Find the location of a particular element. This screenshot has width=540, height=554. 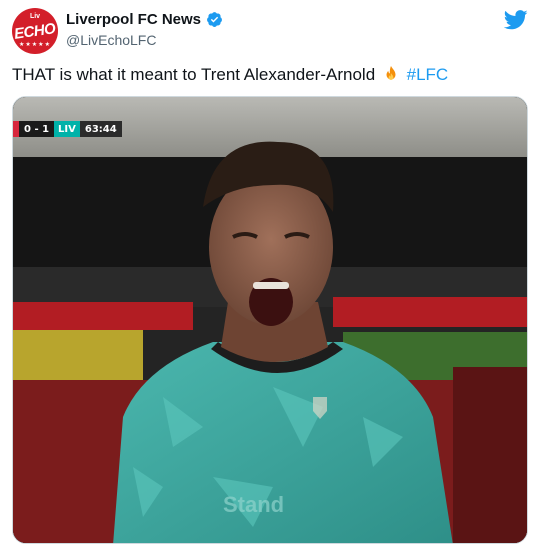

twitter-bird-icon is located at coordinates (516, 20).